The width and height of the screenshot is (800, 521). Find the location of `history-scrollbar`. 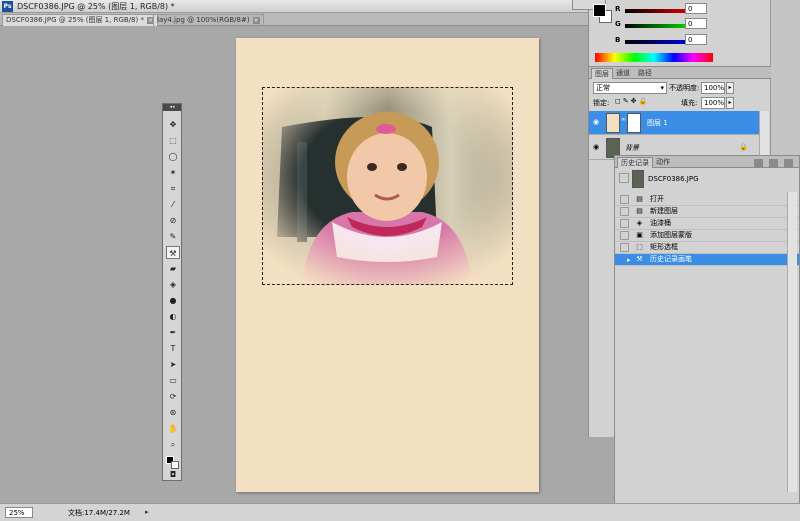

history-scrollbar is located at coordinates (792, 342).